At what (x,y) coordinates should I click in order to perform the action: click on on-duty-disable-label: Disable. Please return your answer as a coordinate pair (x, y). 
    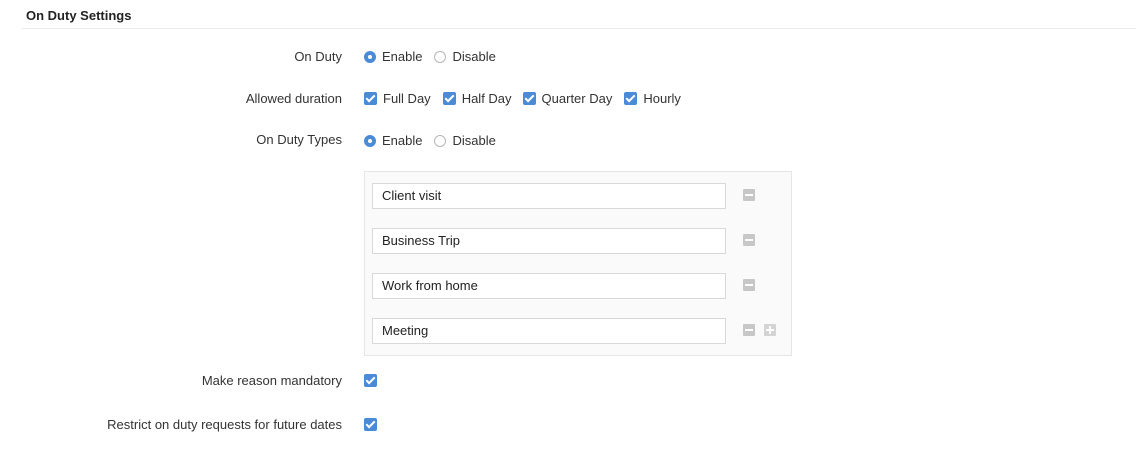
    Looking at the image, I should click on (474, 56).